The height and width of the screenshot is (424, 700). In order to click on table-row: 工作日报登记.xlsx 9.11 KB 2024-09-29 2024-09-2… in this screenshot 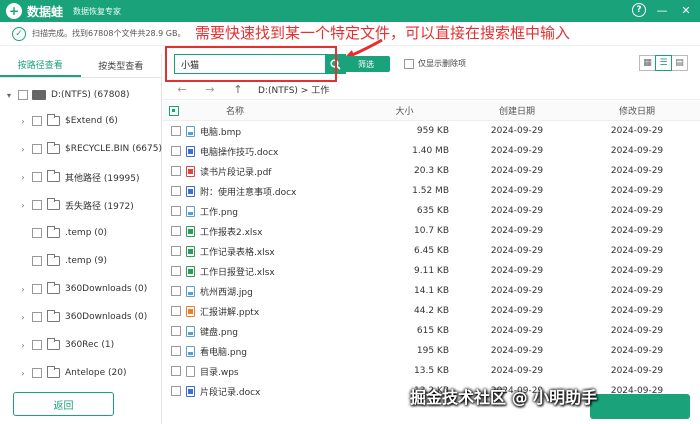, I will do `click(431, 271)`.